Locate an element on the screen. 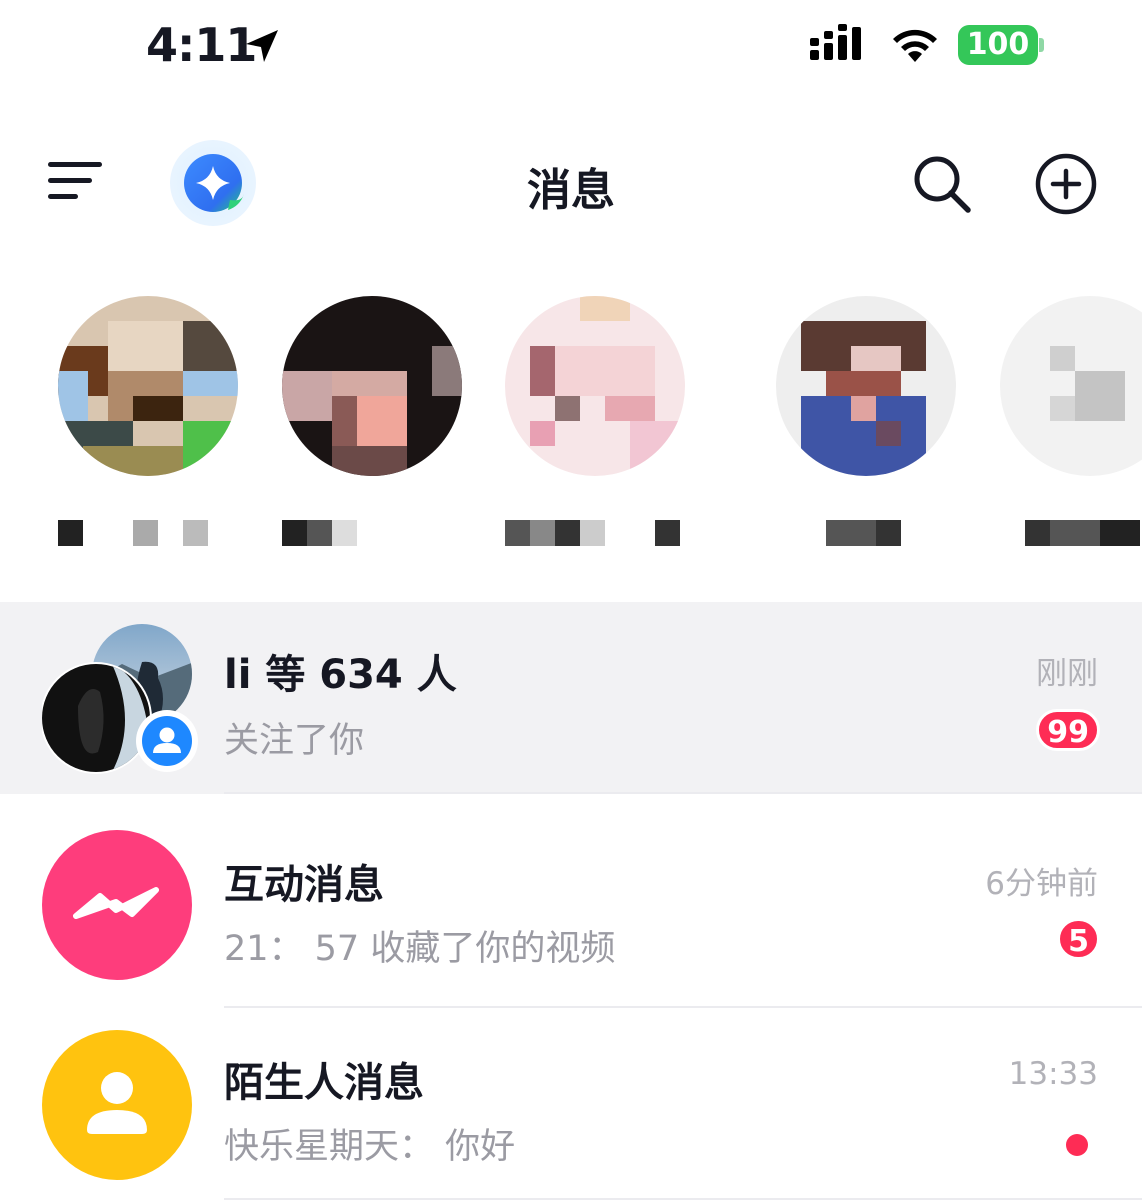  battery-indicator: 100 is located at coordinates (998, 45).